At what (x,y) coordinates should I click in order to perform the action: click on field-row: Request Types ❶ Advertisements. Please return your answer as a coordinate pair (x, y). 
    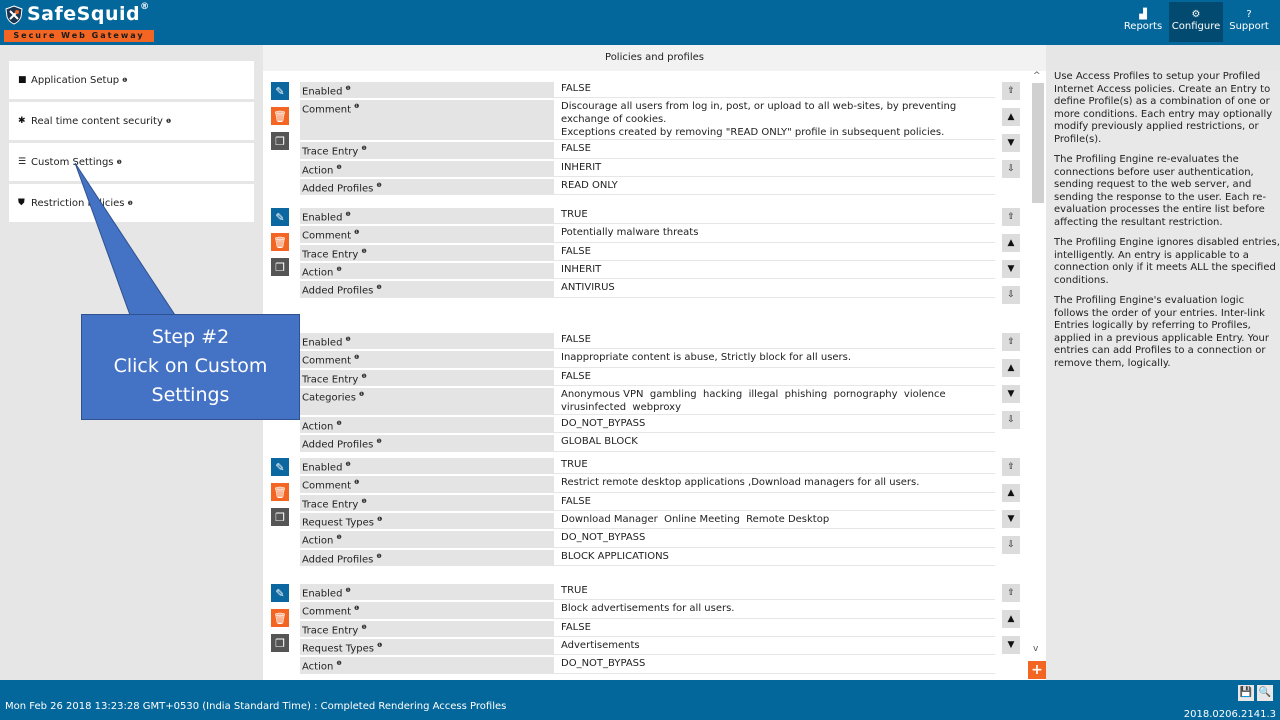
    Looking at the image, I should click on (647, 648).